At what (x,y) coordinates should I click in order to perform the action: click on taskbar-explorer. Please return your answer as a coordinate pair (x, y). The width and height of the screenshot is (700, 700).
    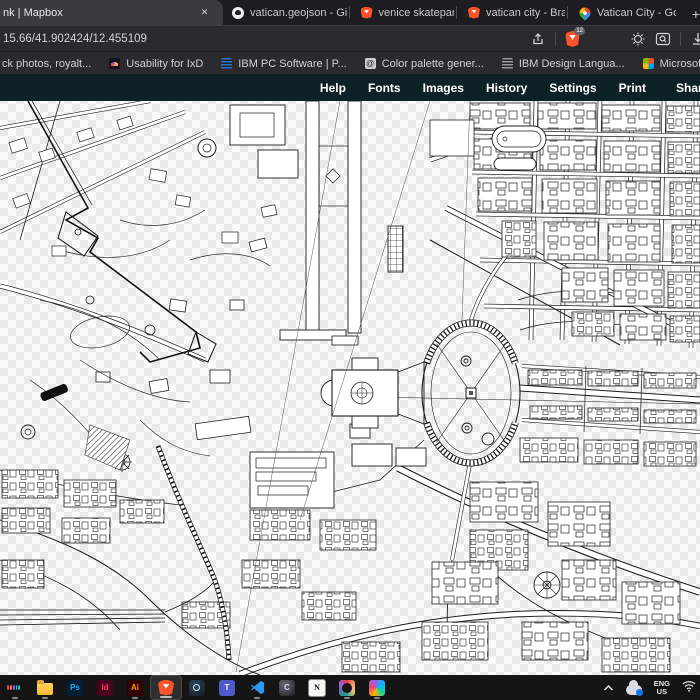
    Looking at the image, I should click on (45, 687).